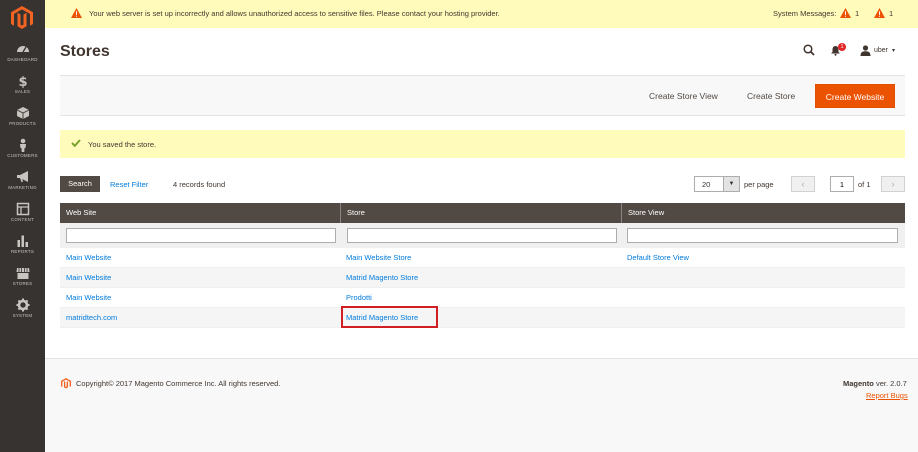 The width and height of the screenshot is (918, 452). Describe the element at coordinates (717, 184) in the screenshot. I see `per-page-select: 20 ▼` at that location.